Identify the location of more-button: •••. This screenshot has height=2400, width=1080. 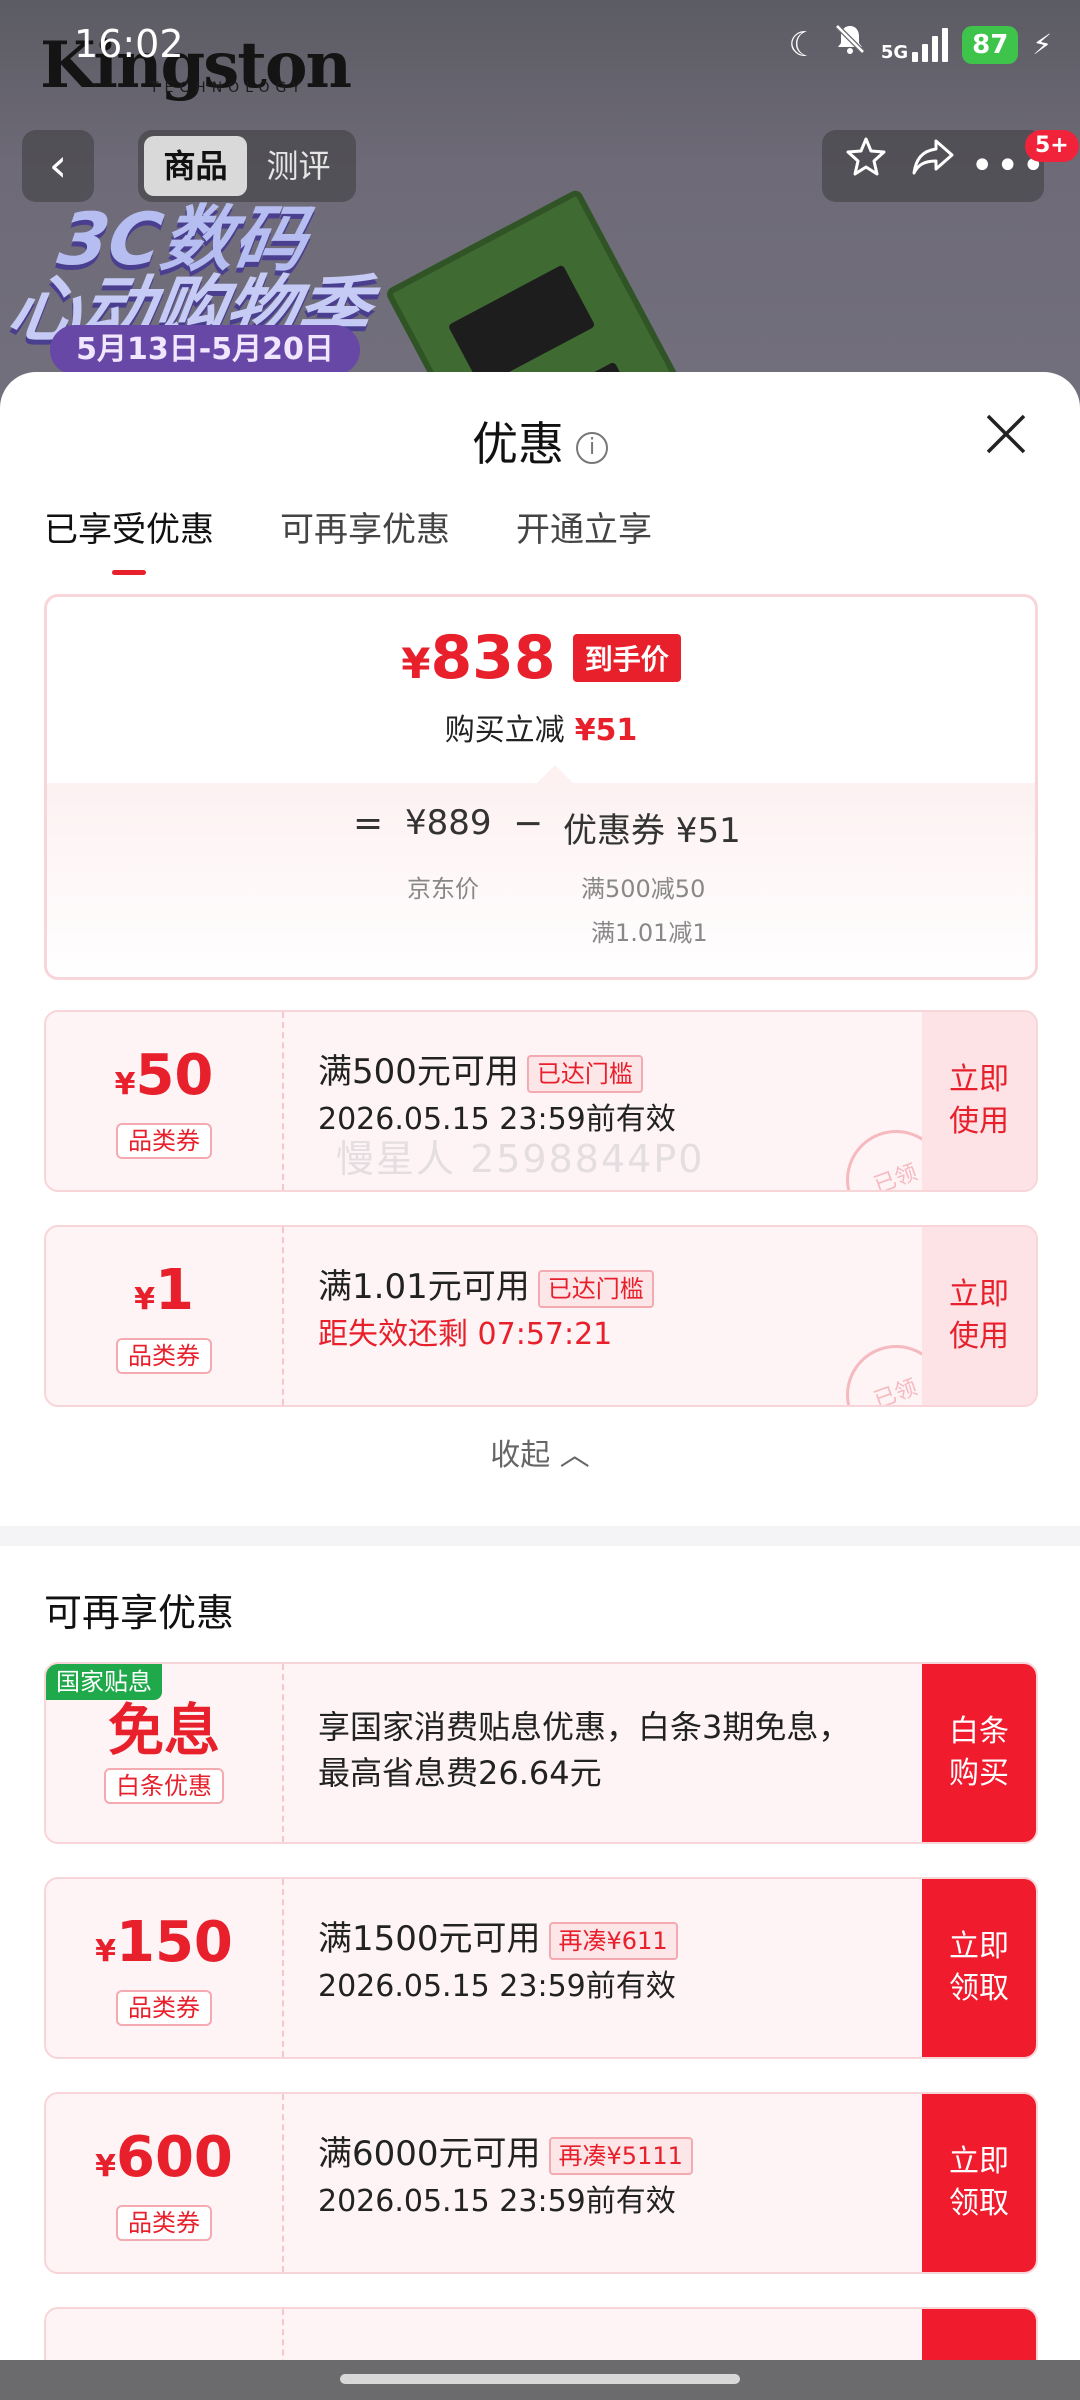
(1007, 166).